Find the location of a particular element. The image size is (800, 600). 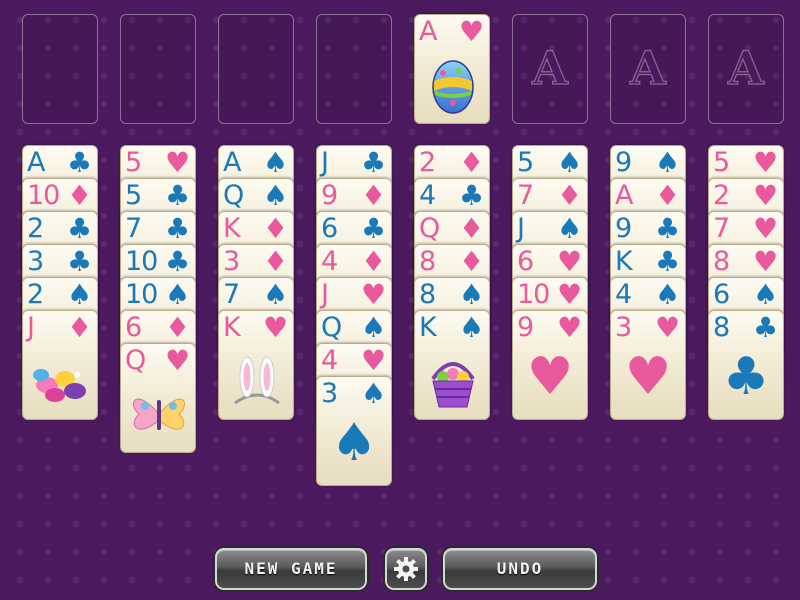

card-center-suit: ♠ is located at coordinates (354, 443).